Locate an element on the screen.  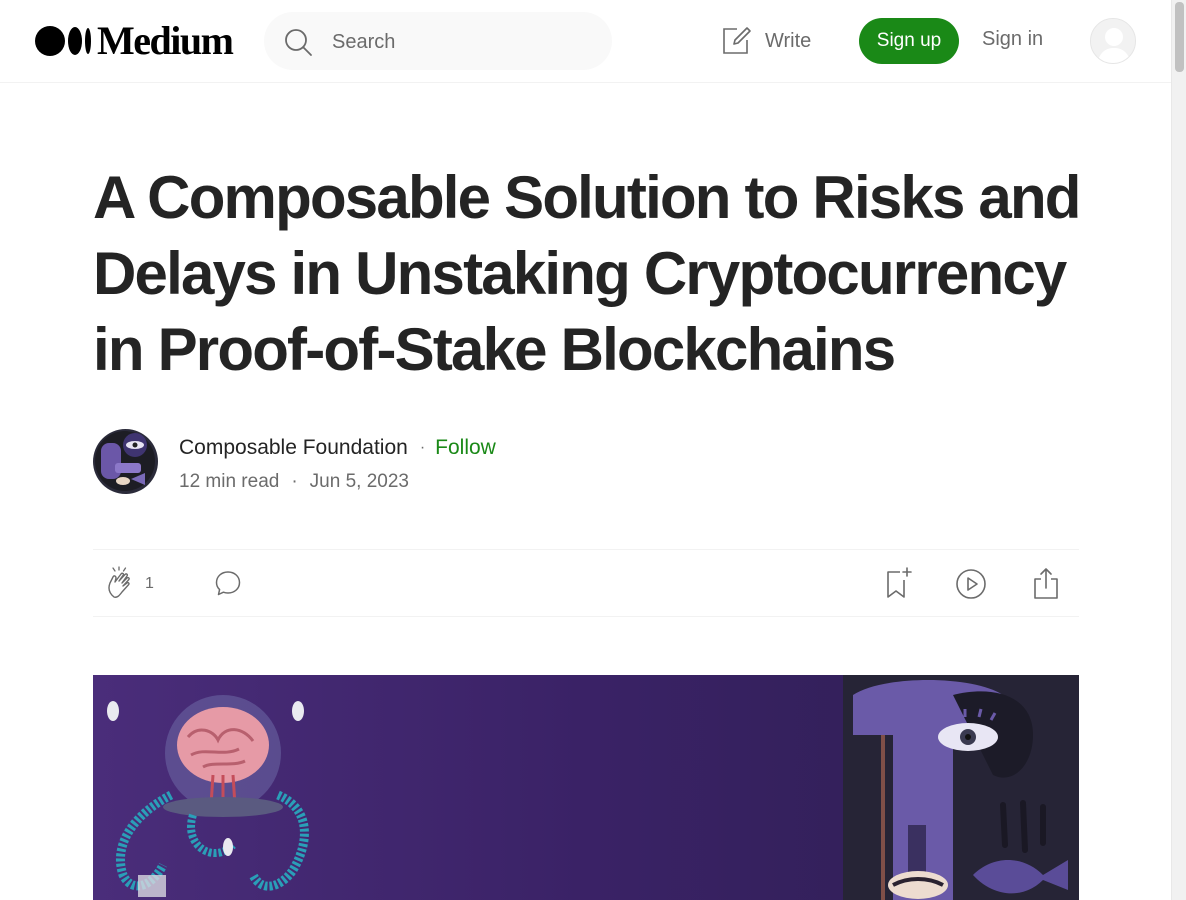
search-input is located at coordinates (462, 42).